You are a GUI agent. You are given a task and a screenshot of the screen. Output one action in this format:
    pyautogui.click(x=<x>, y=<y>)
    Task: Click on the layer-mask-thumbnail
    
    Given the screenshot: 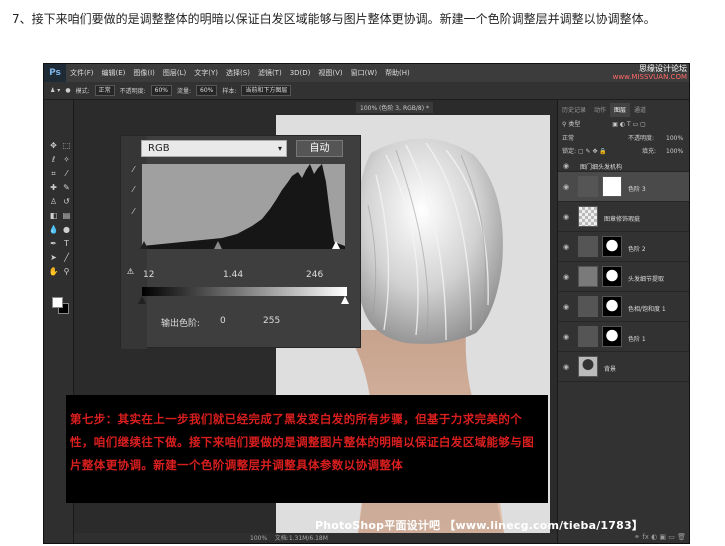 What is the action you would take?
    pyautogui.click(x=612, y=186)
    